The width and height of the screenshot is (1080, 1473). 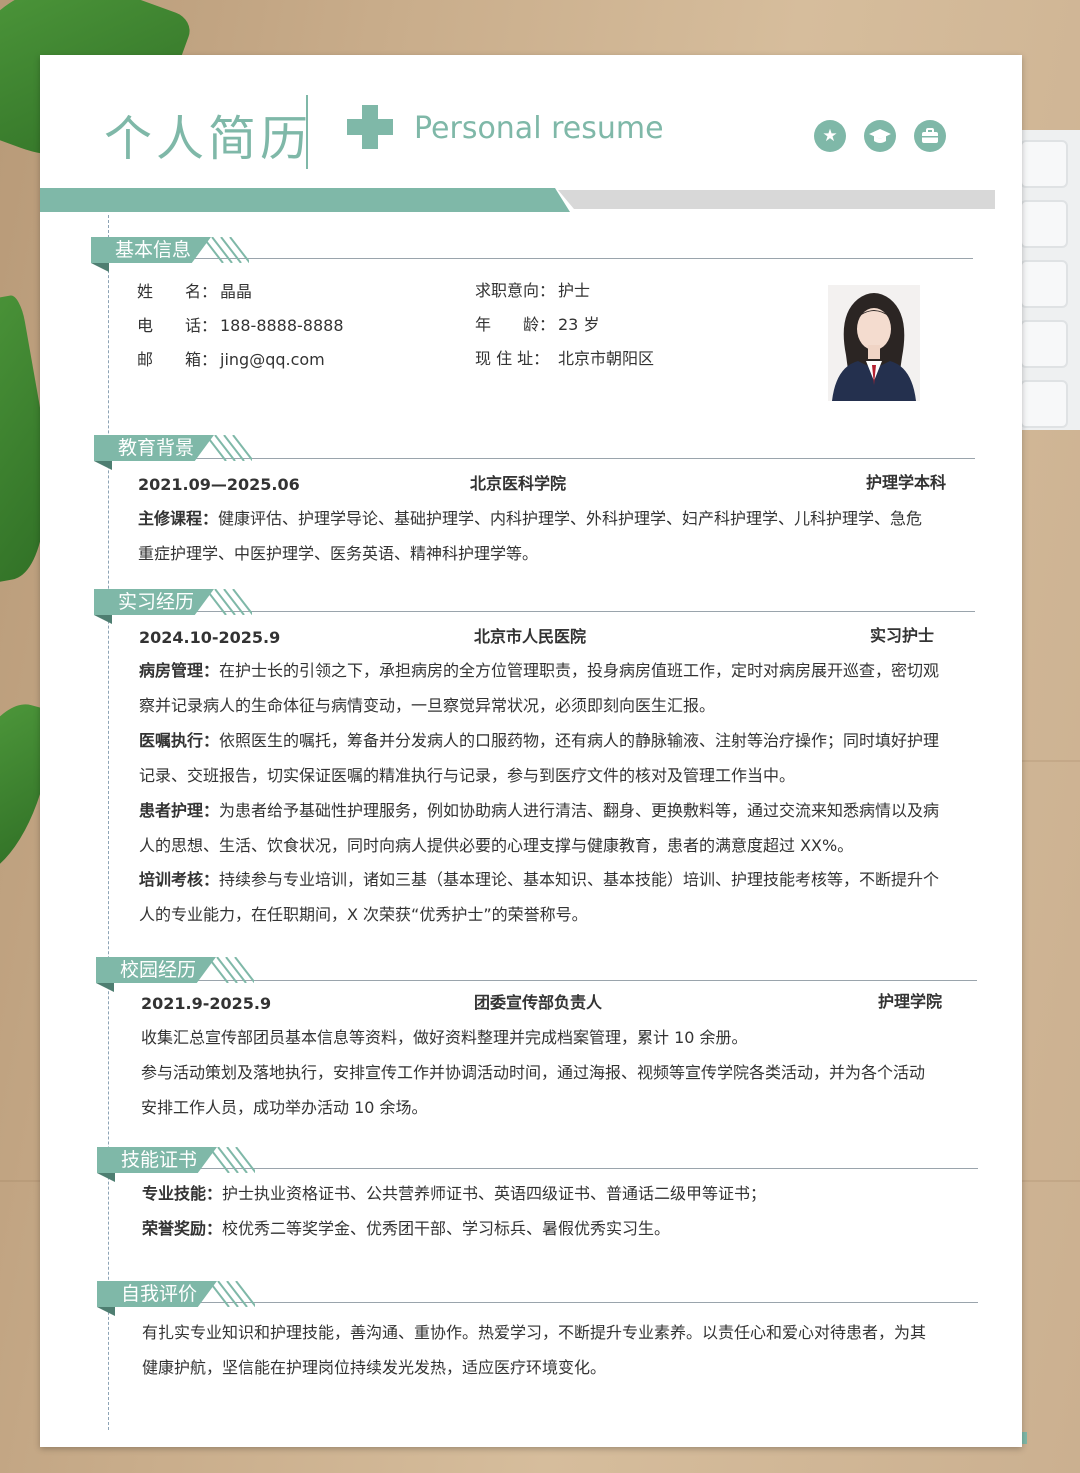 What do you see at coordinates (210, 637) in the screenshot?
I see `internship-period: 2024.10-2025.9` at bounding box center [210, 637].